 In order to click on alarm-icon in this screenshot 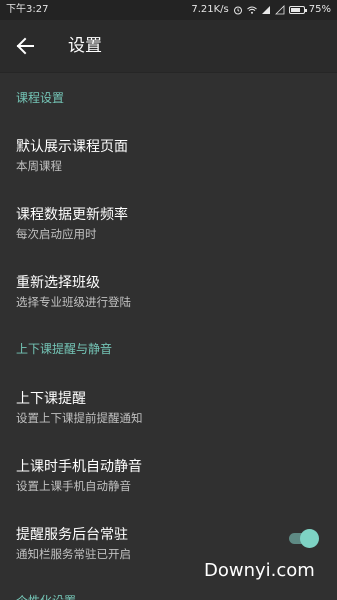, I will do `click(237, 10)`.